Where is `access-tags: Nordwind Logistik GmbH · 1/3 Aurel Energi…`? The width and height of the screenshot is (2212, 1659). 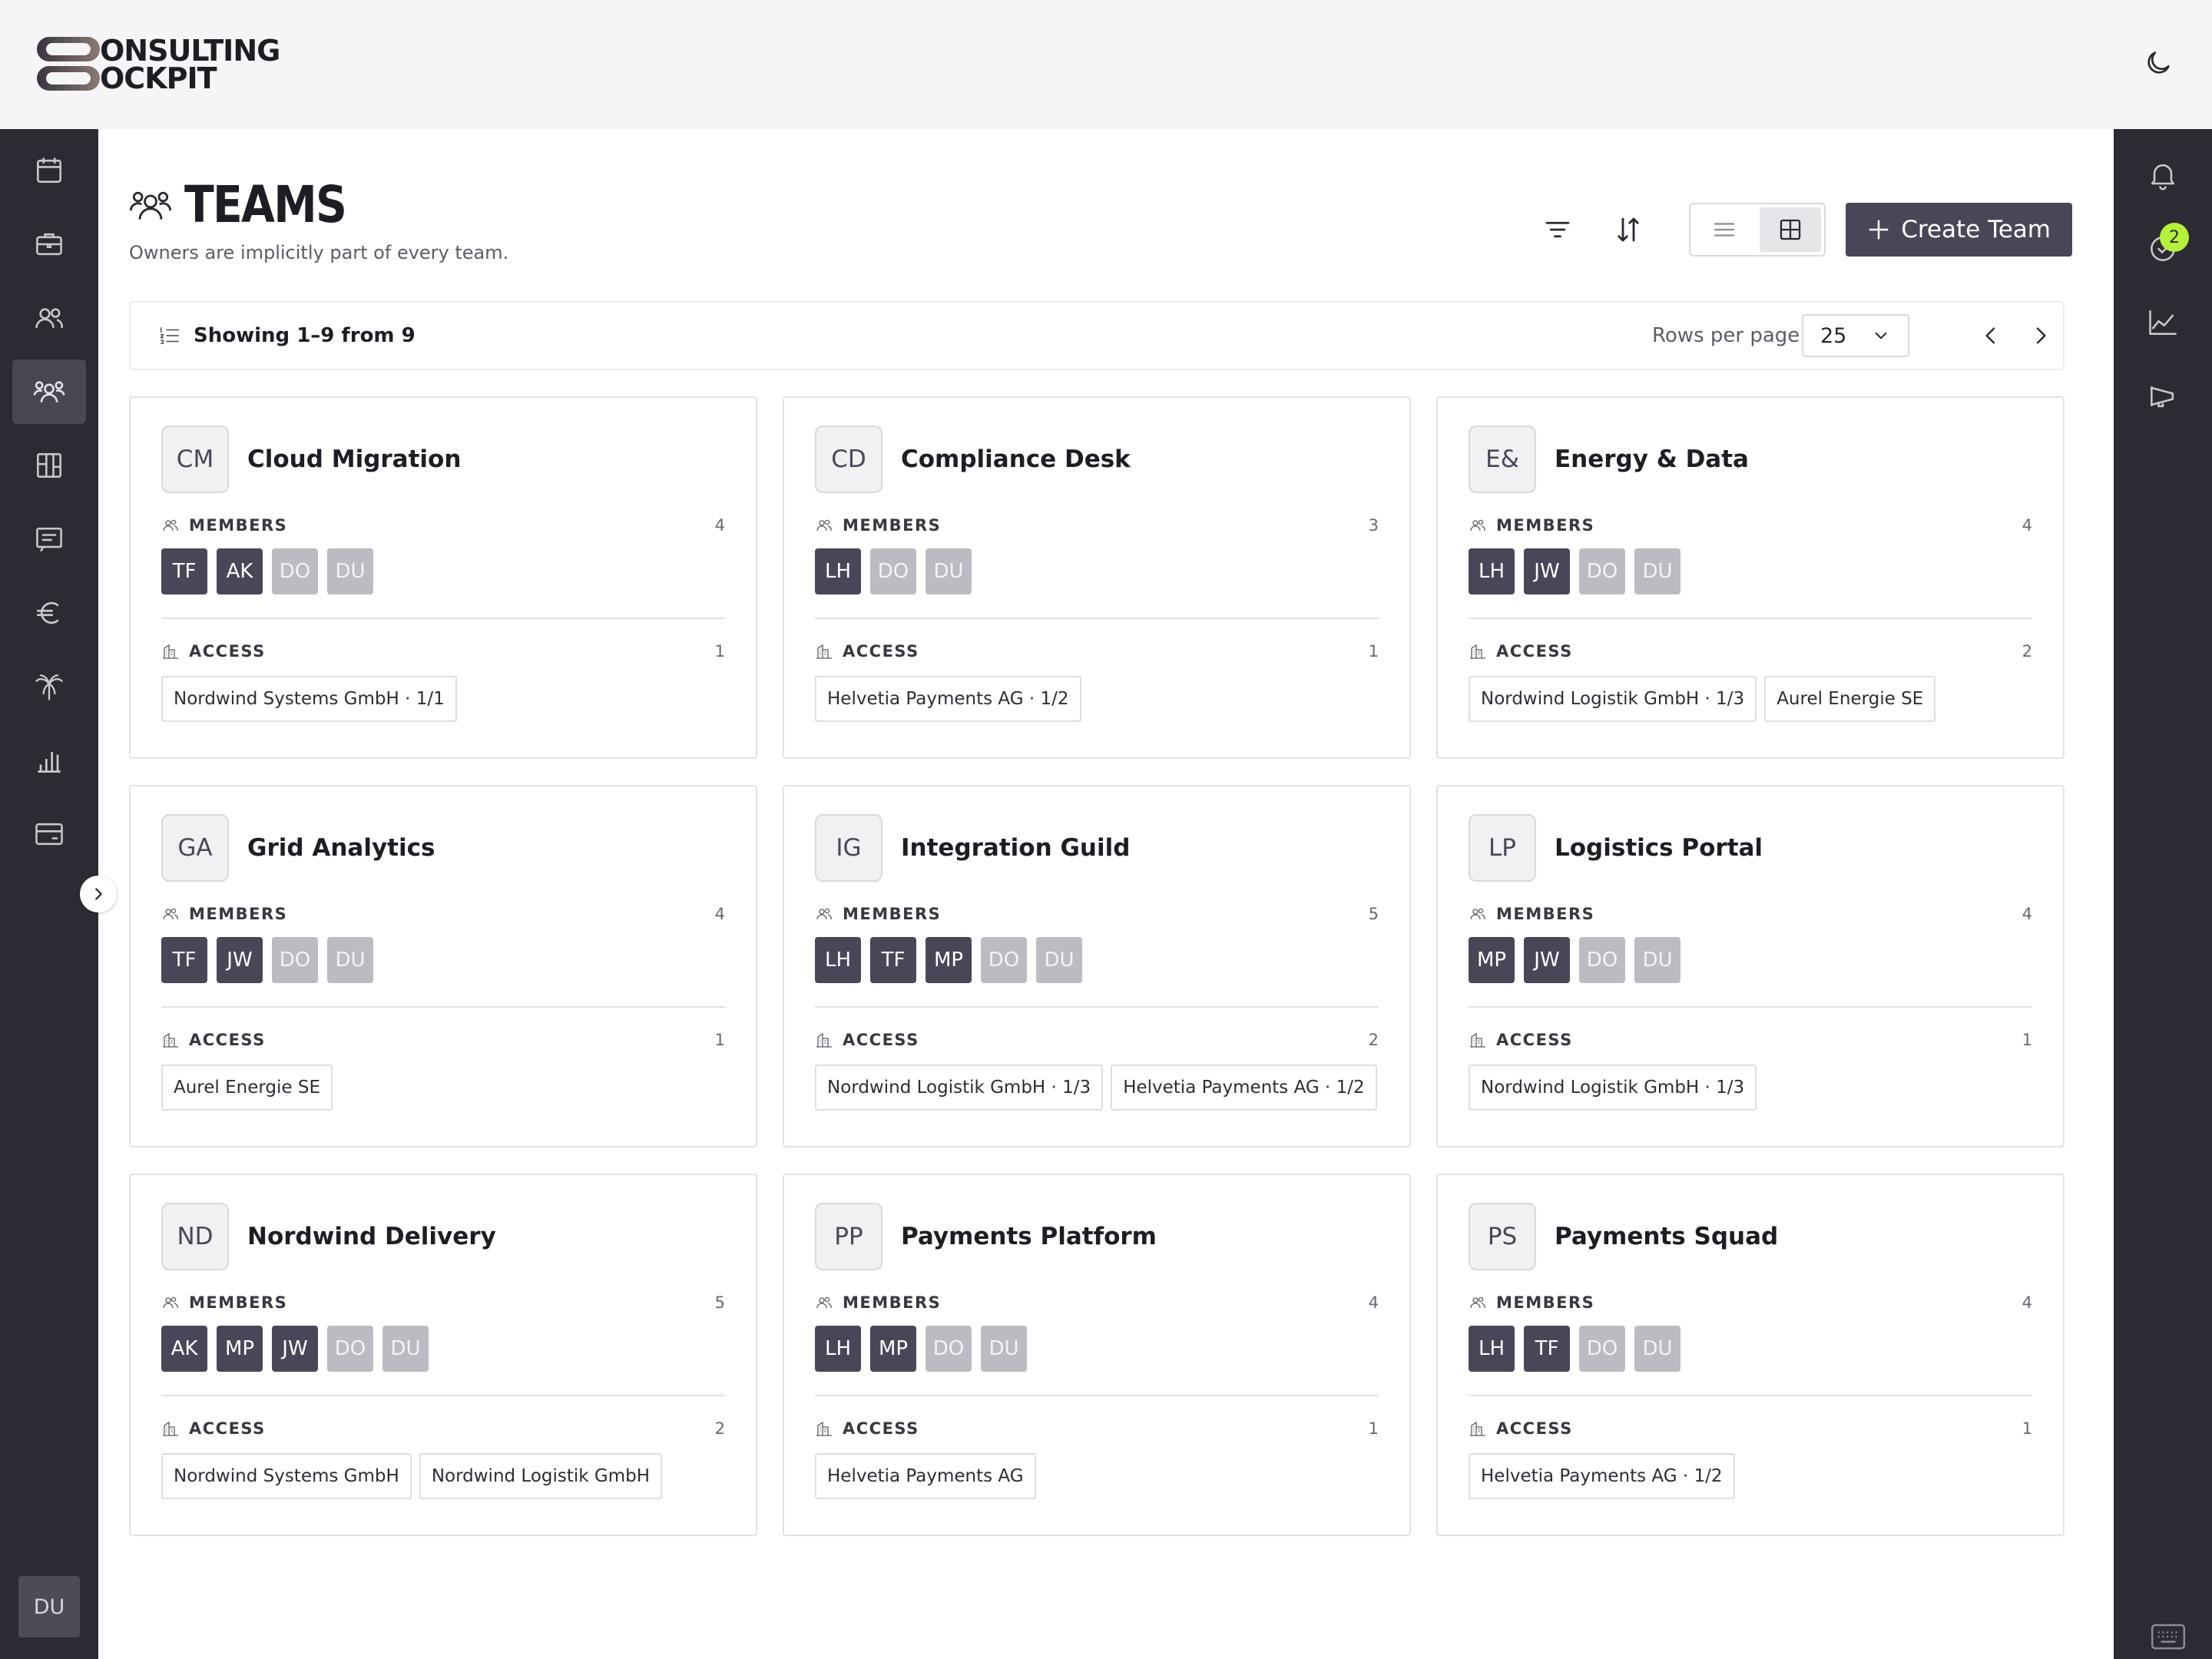
access-tags: Nordwind Logistik GmbH · 1/3 Aurel Energi… is located at coordinates (1751, 699).